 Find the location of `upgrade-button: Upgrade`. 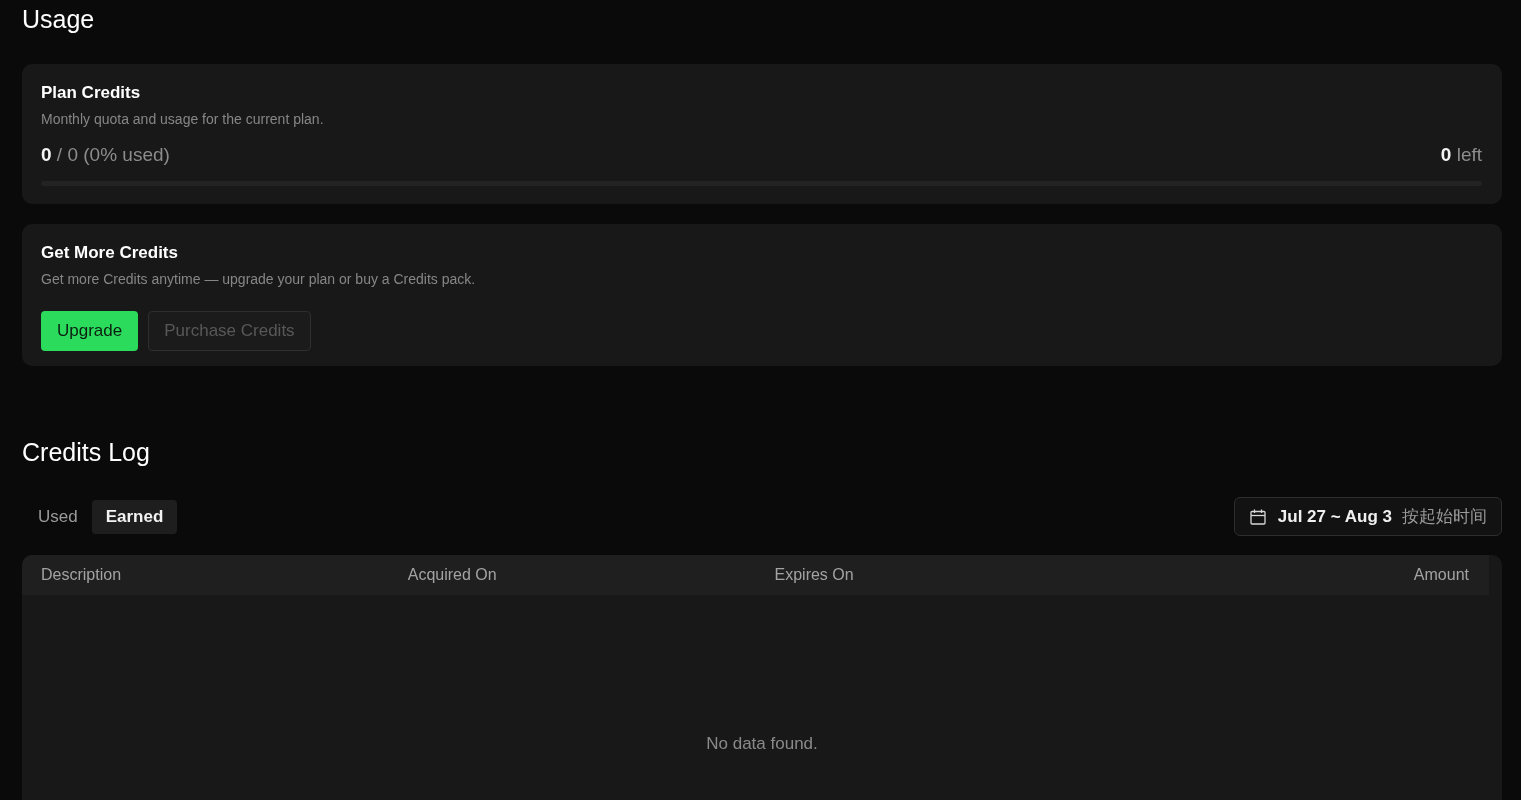

upgrade-button: Upgrade is located at coordinates (90, 331).